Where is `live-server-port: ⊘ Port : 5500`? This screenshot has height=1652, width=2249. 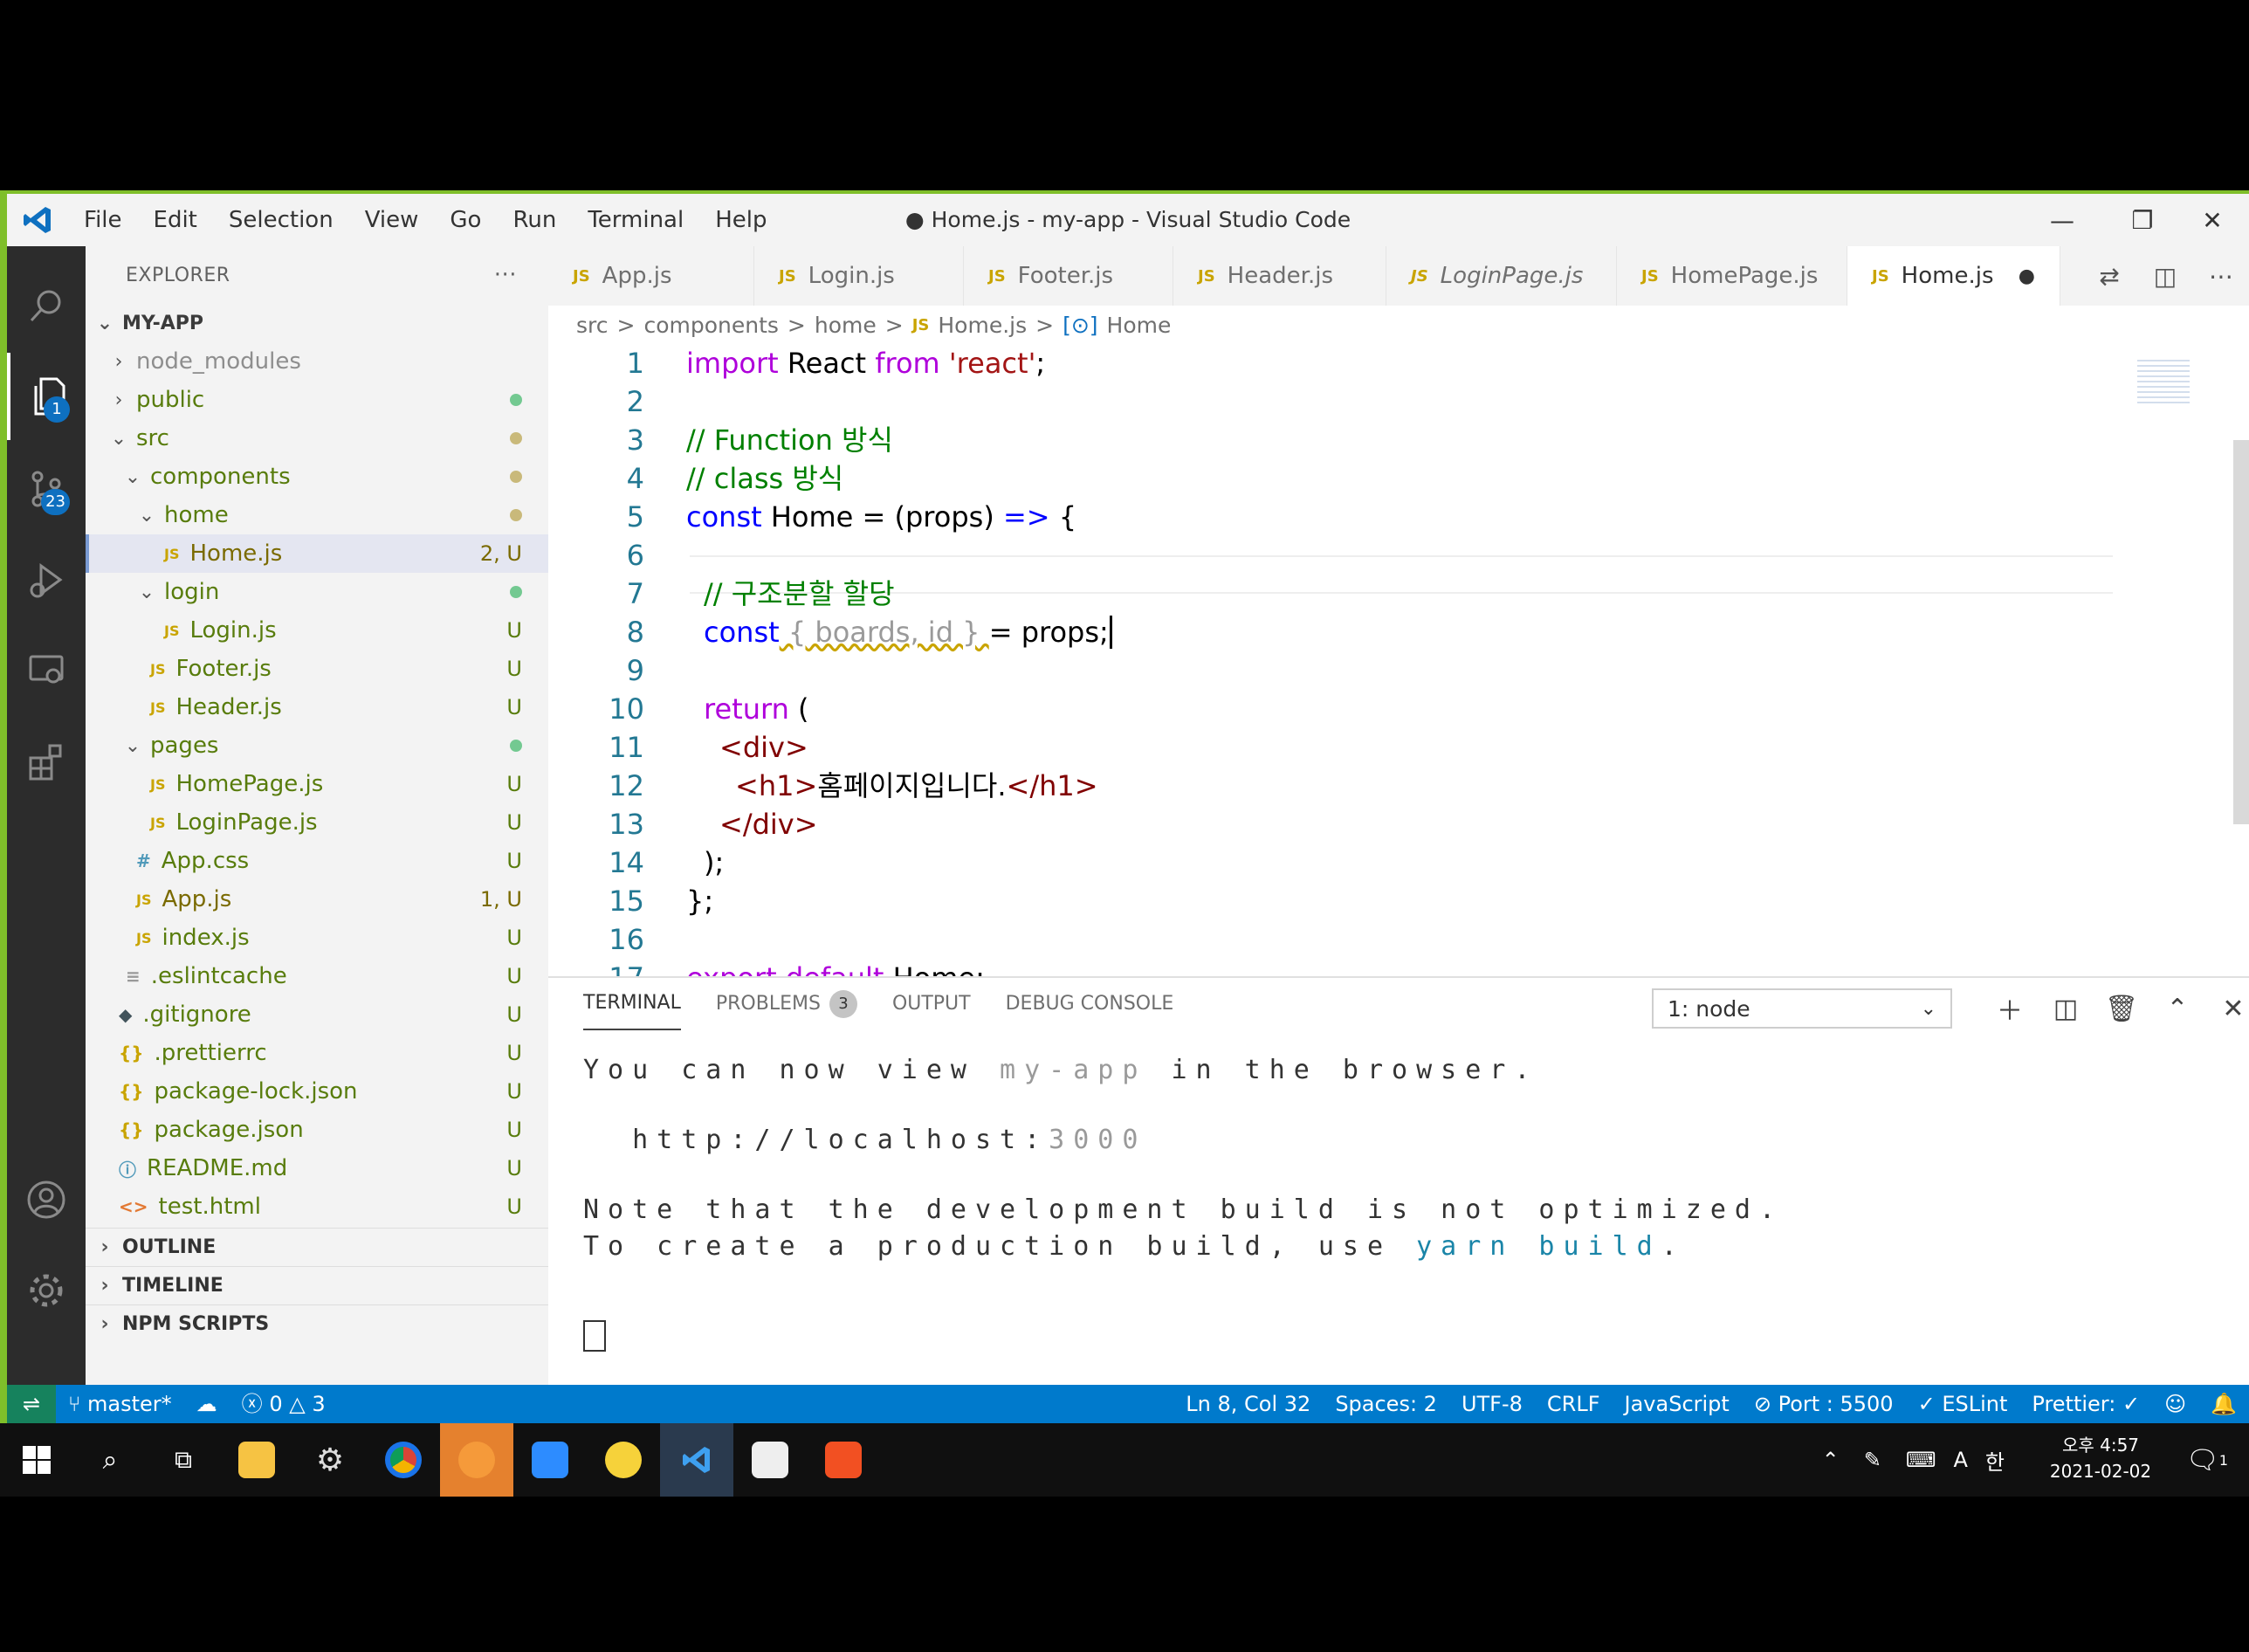 live-server-port: ⊘ Port : 5500 is located at coordinates (1824, 1404).